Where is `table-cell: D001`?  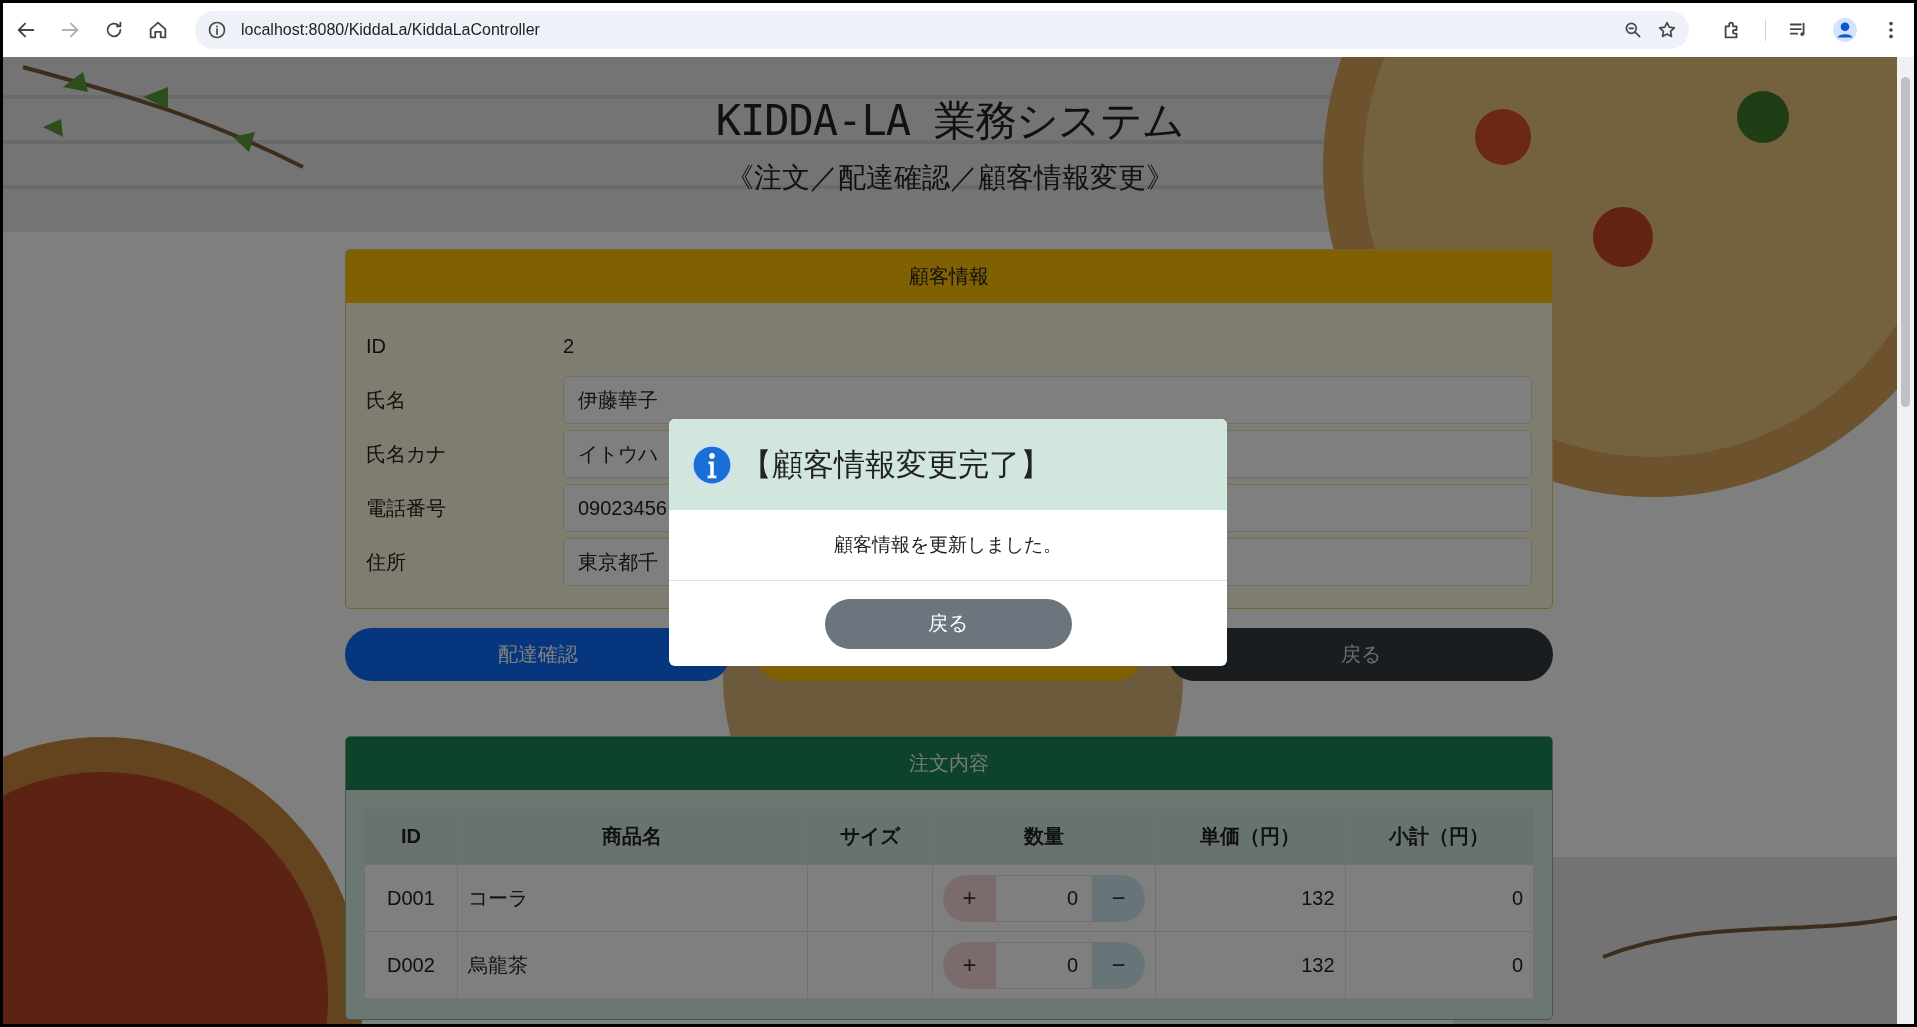
table-cell: D001 is located at coordinates (411, 898).